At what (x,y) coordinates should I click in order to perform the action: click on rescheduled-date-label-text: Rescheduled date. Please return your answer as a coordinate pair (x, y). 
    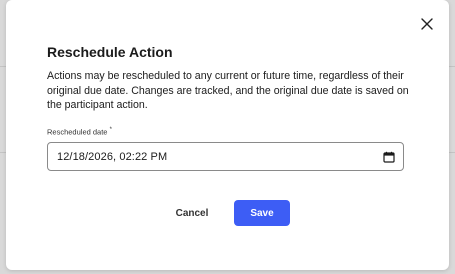
    Looking at the image, I should click on (77, 132).